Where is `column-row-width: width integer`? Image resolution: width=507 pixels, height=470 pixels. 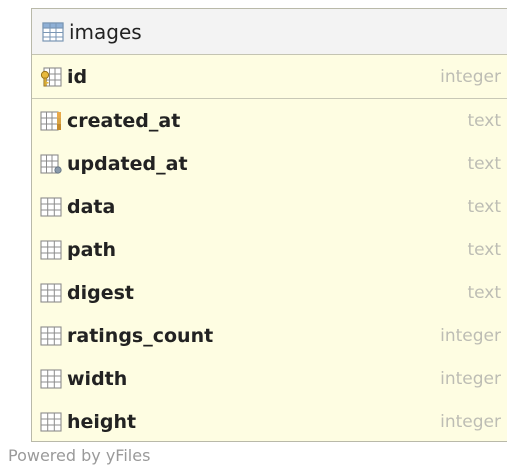
column-row-width: width integer is located at coordinates (269, 378).